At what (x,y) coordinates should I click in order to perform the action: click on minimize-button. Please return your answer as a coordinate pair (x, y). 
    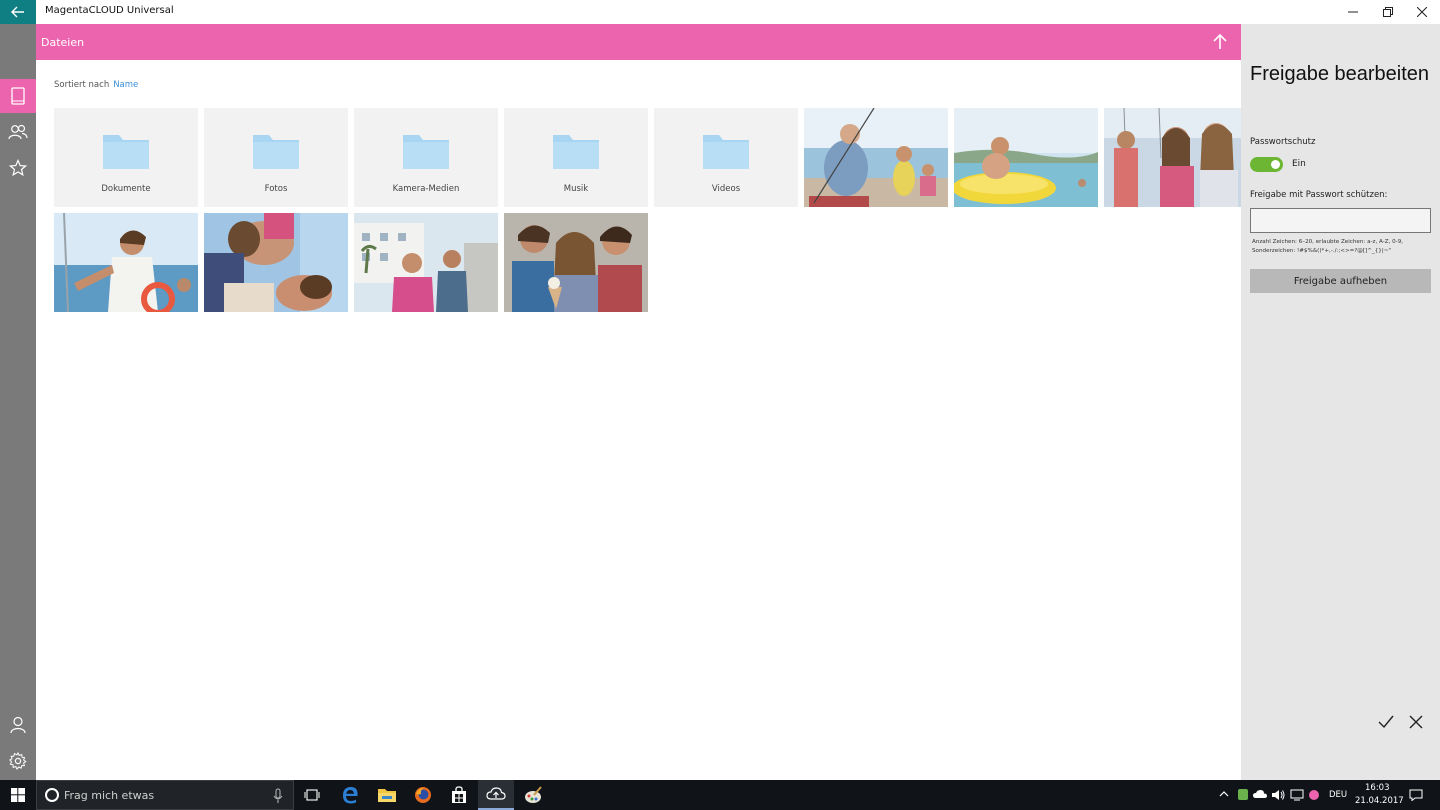
    Looking at the image, I should click on (1353, 12).